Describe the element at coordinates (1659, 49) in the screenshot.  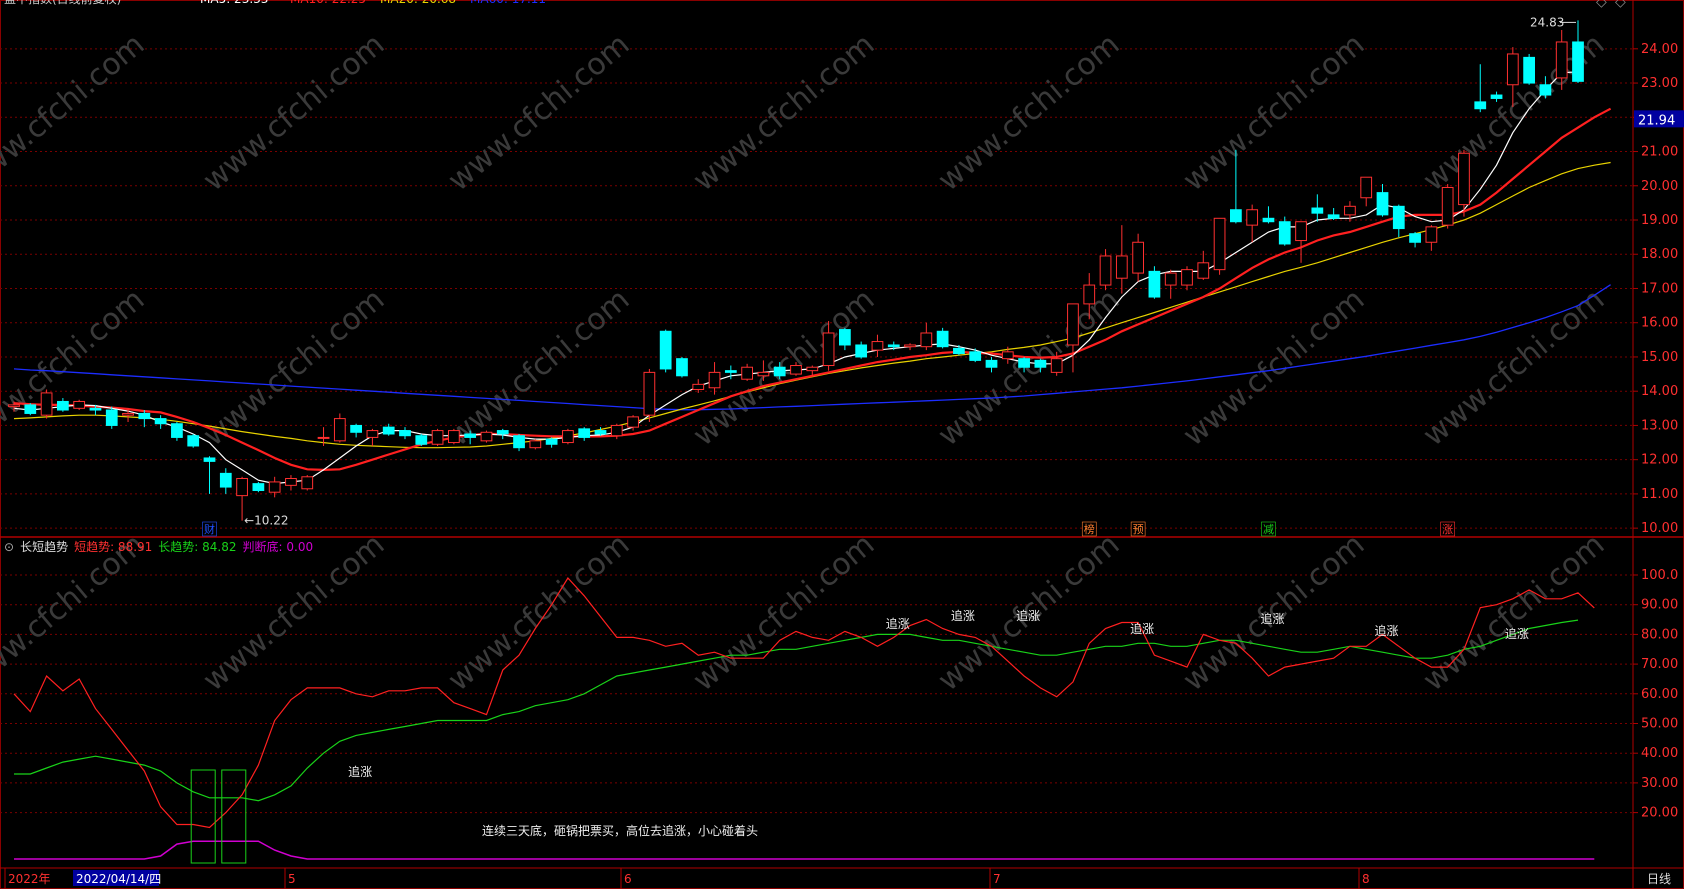
I see `price-tick-label: 24.00` at that location.